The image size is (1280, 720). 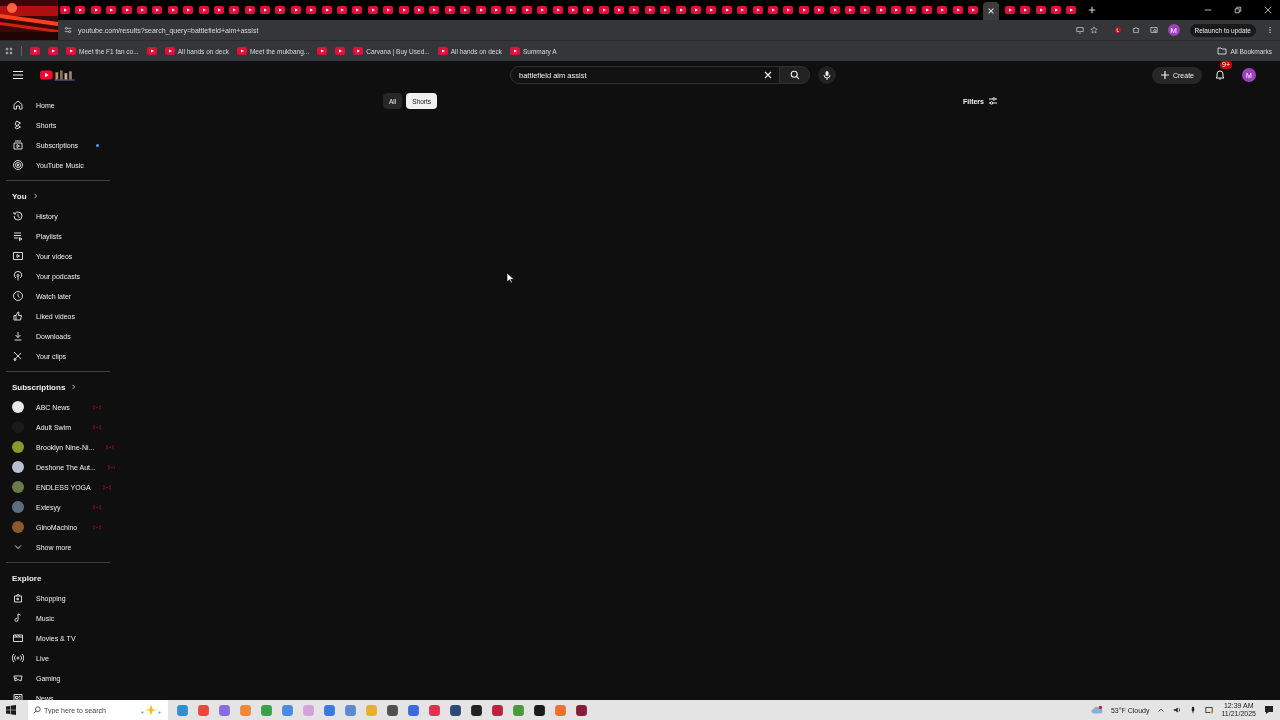 I want to click on search-button, so click(x=795, y=75).